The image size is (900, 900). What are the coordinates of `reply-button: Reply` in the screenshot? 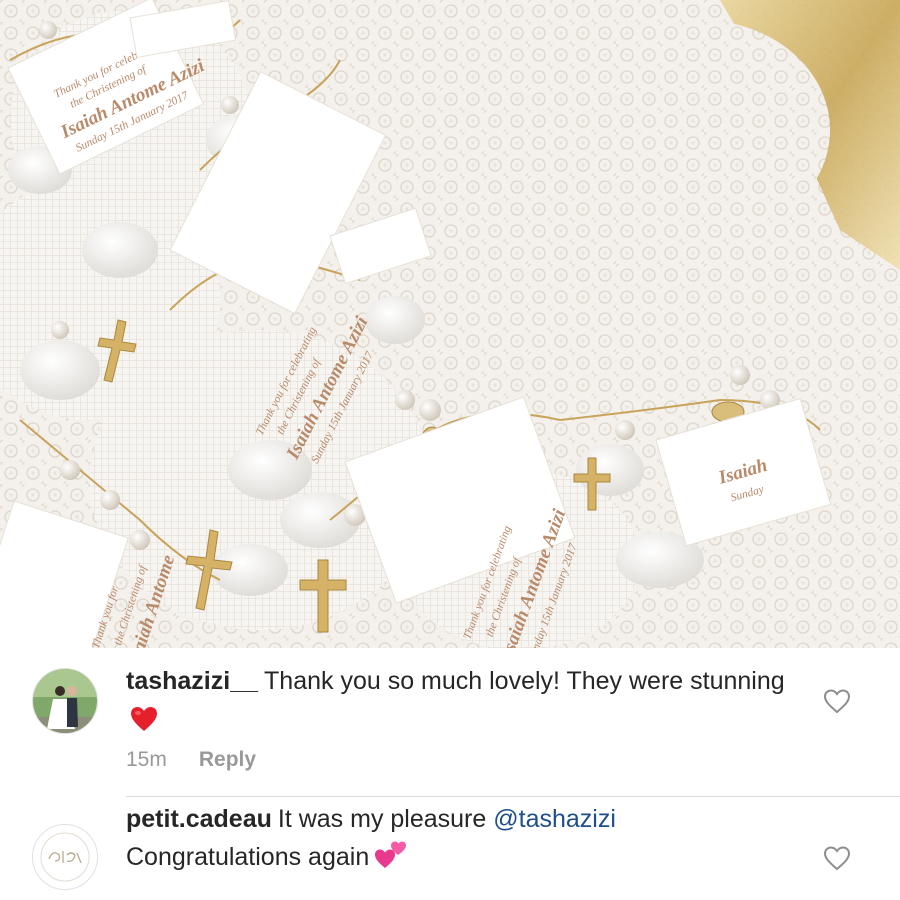 It's located at (227, 759).